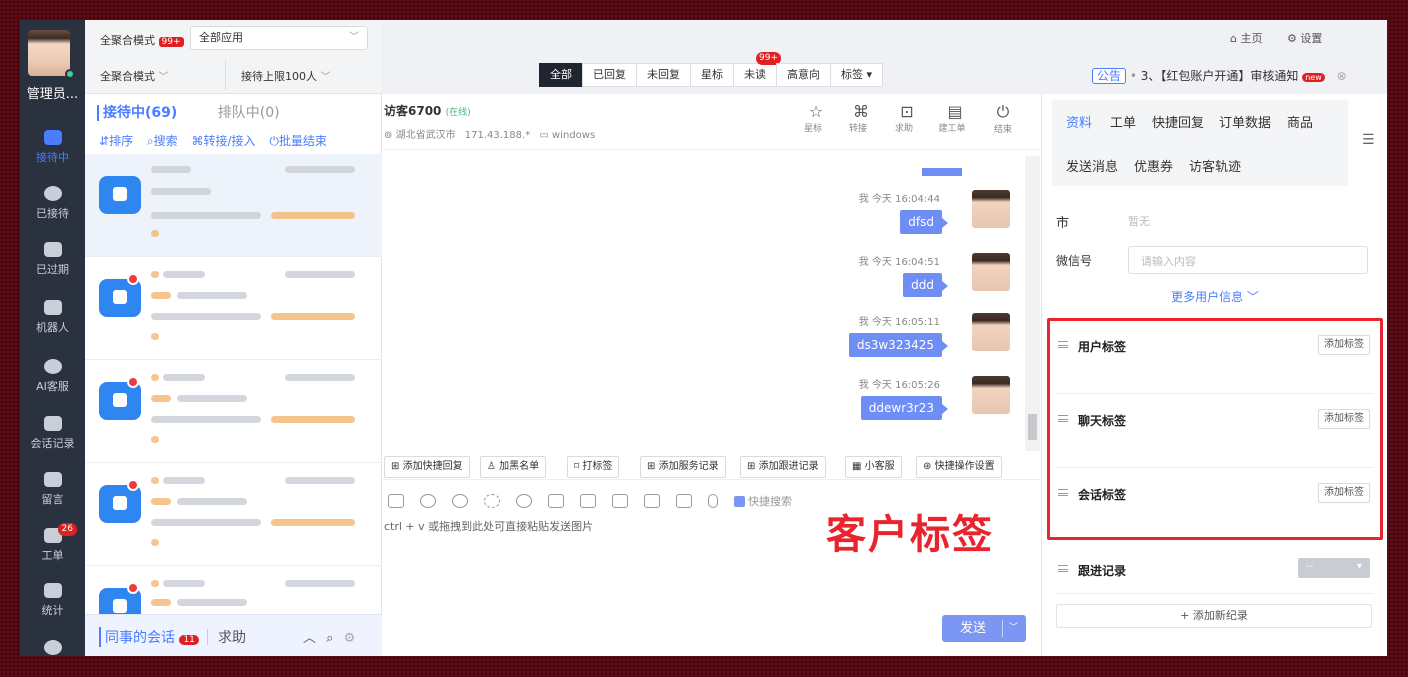  What do you see at coordinates (286, 76) in the screenshot?
I see `limit-select: 接待上限100人 ﹀` at bounding box center [286, 76].